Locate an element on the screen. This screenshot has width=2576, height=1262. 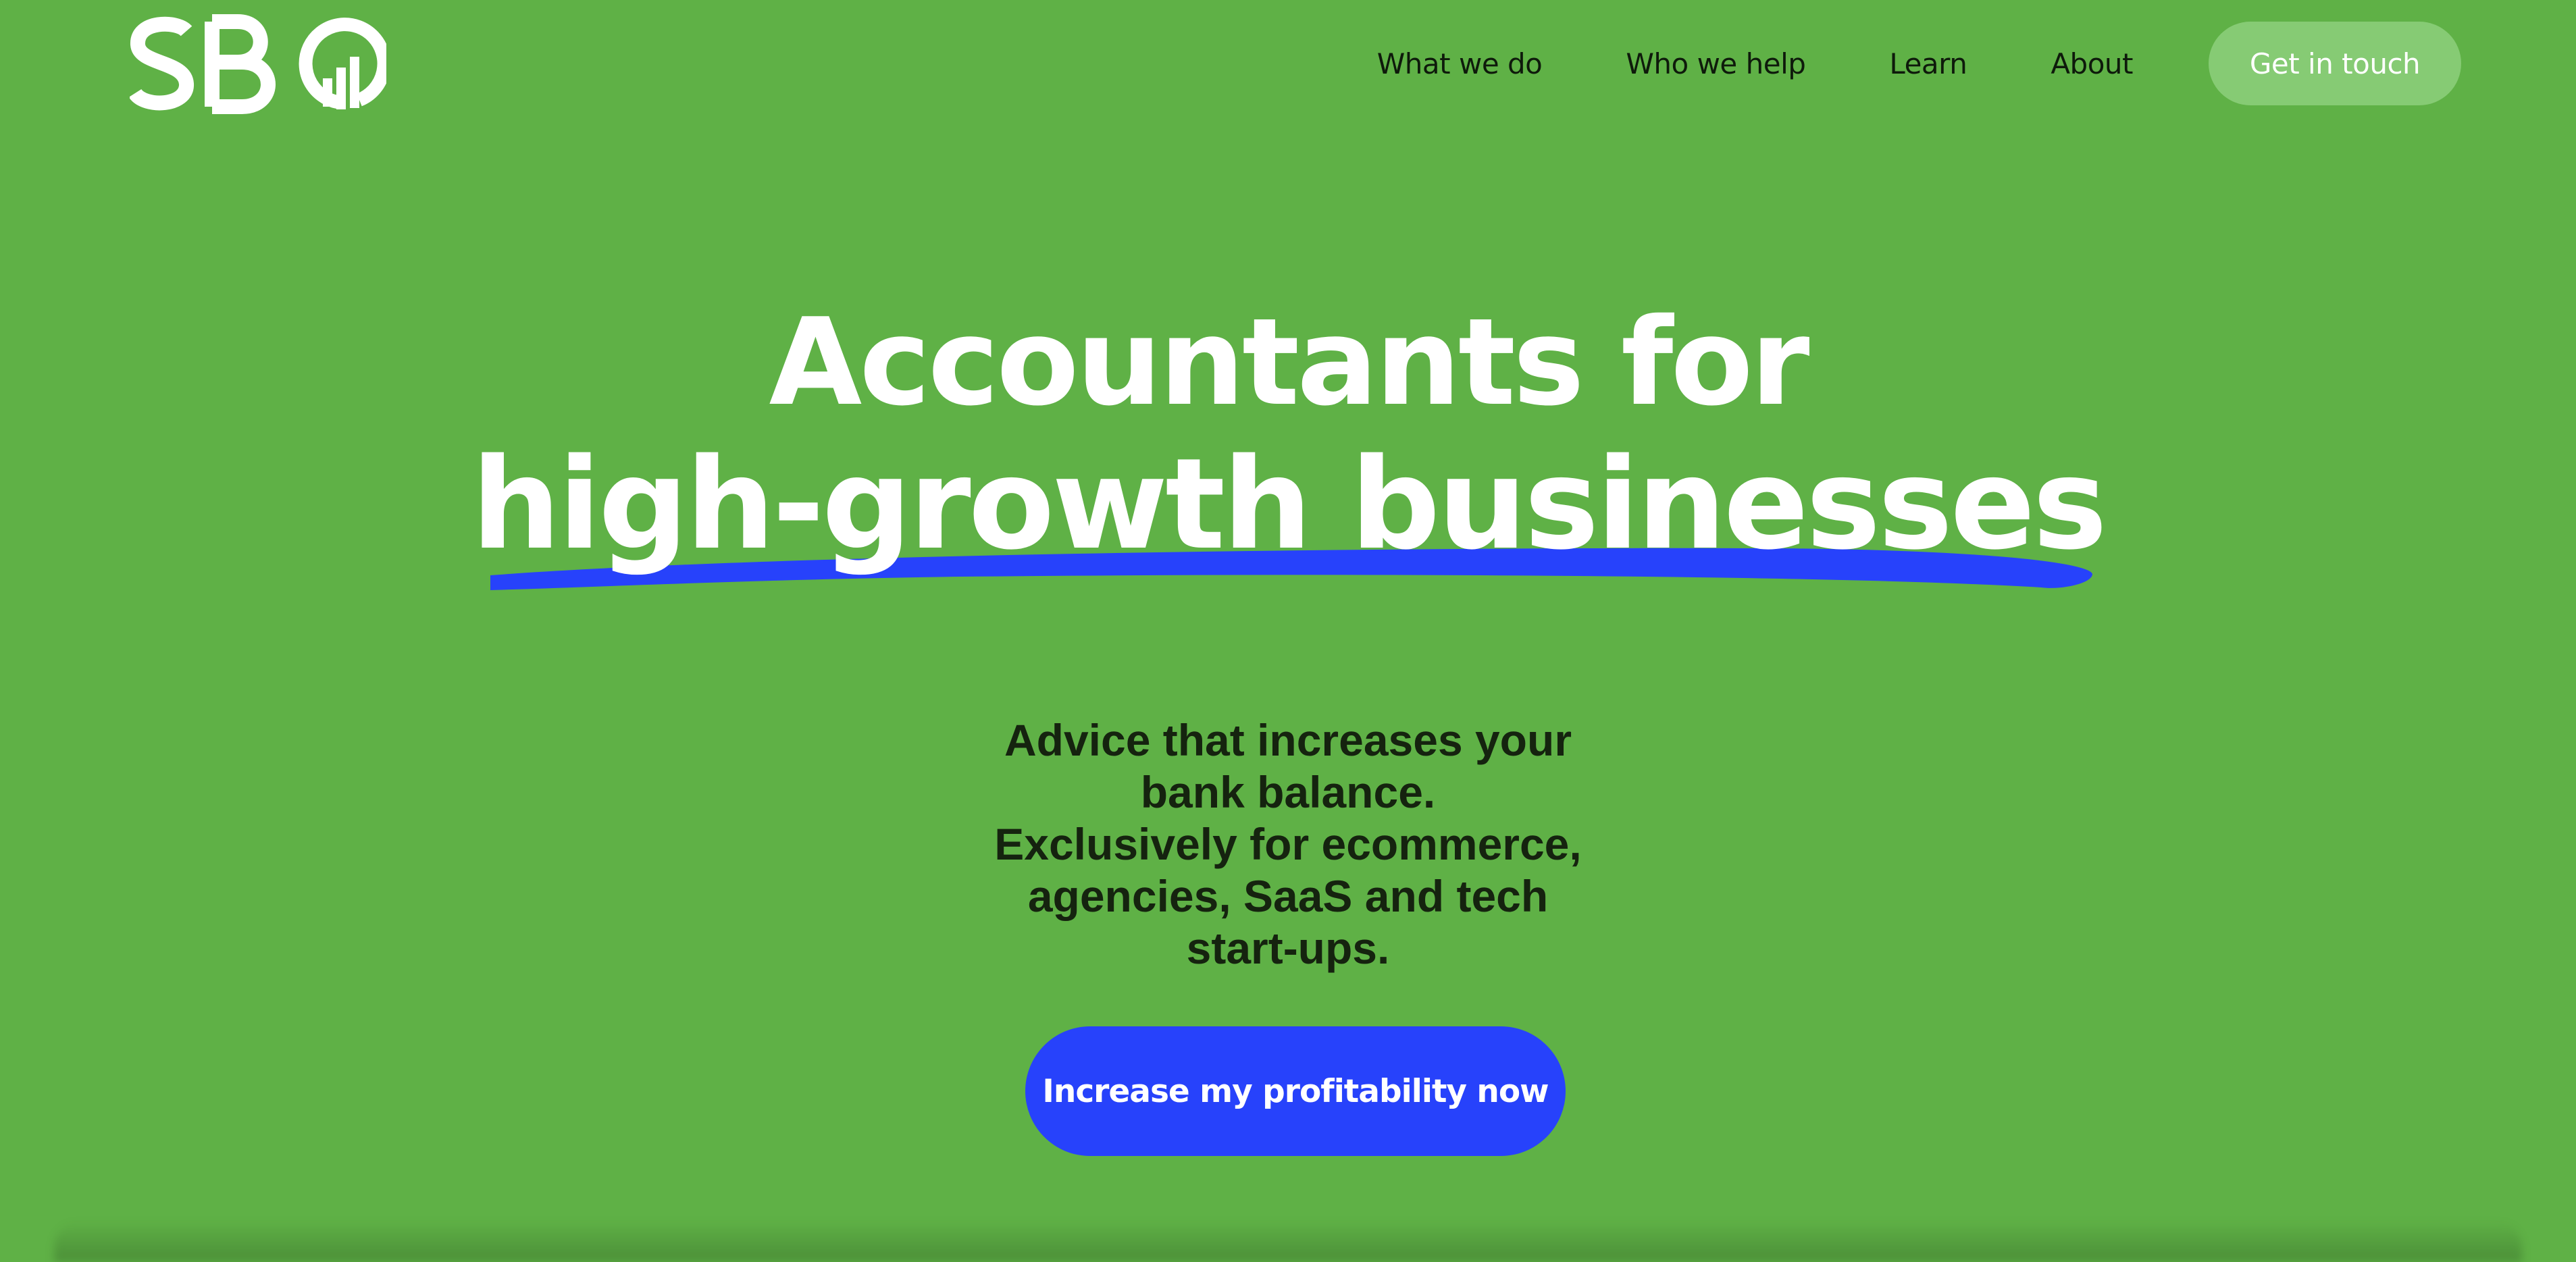
hero-subtitle-line: Advice that increases your is located at coordinates (1288, 740).